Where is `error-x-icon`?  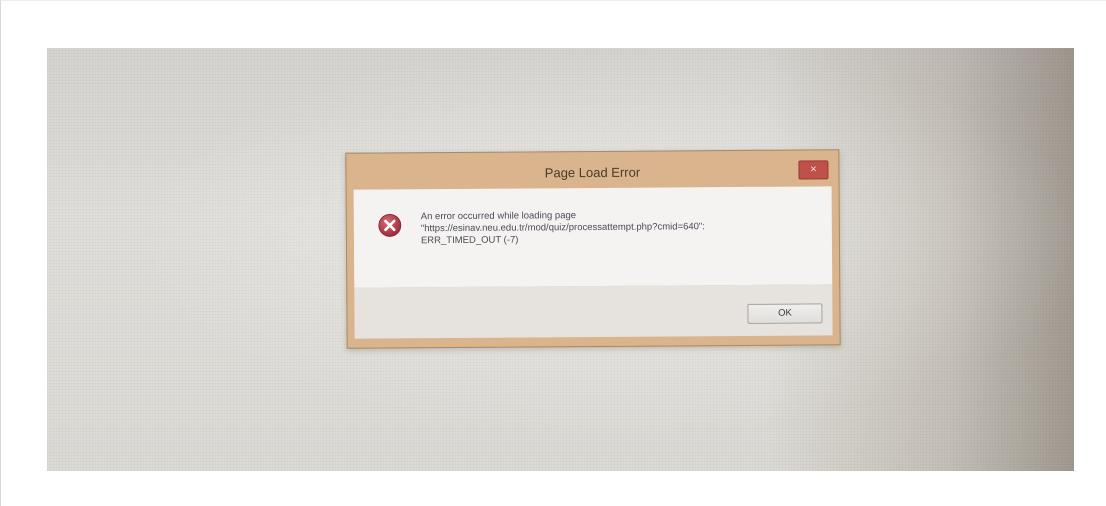
error-x-icon is located at coordinates (390, 225).